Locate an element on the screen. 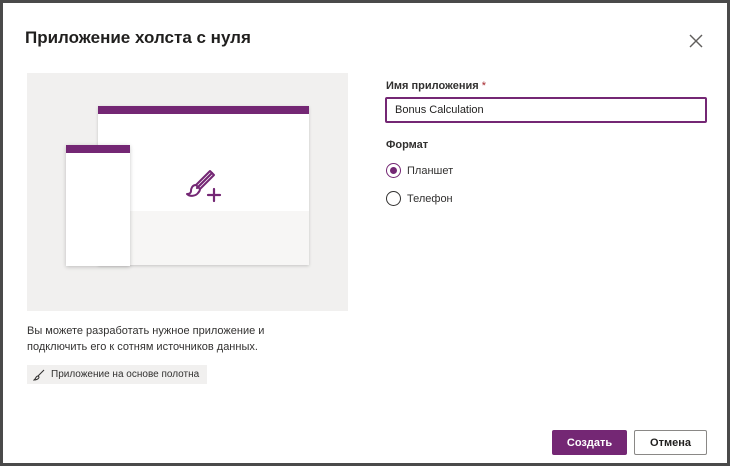  close-icon is located at coordinates (696, 41).